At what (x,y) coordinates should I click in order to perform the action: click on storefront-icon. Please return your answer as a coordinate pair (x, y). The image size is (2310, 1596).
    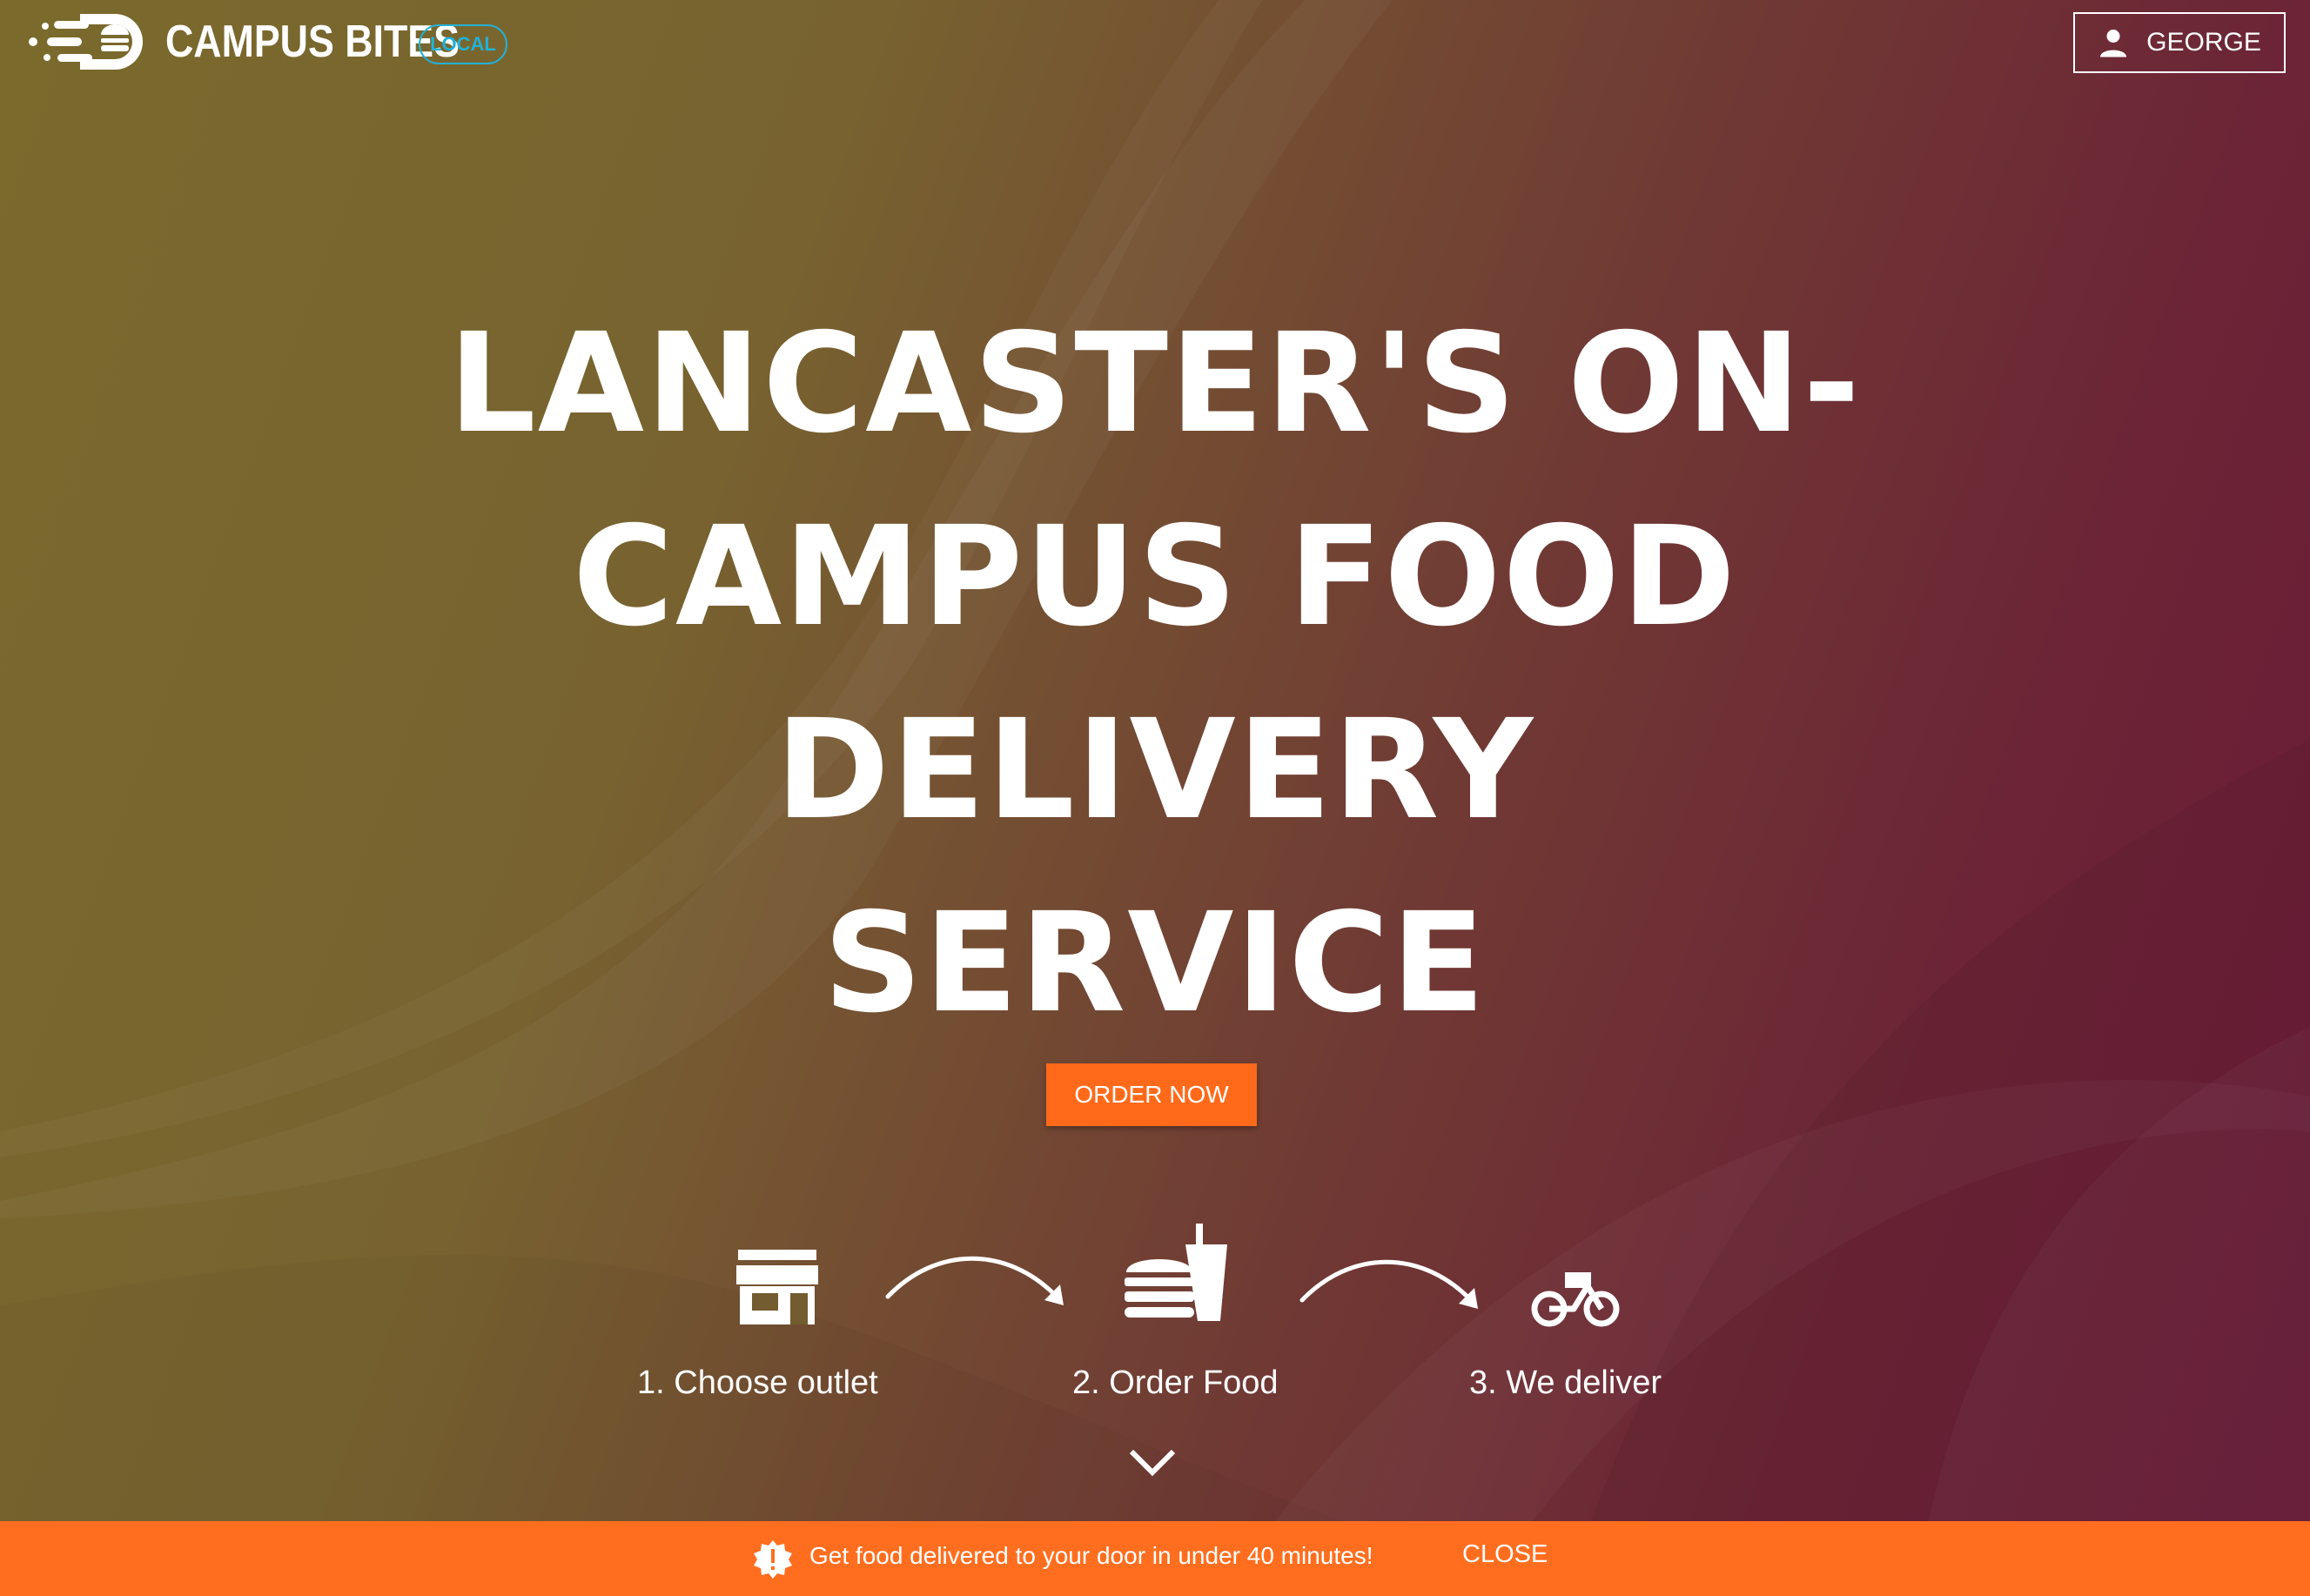
    Looking at the image, I should click on (777, 1287).